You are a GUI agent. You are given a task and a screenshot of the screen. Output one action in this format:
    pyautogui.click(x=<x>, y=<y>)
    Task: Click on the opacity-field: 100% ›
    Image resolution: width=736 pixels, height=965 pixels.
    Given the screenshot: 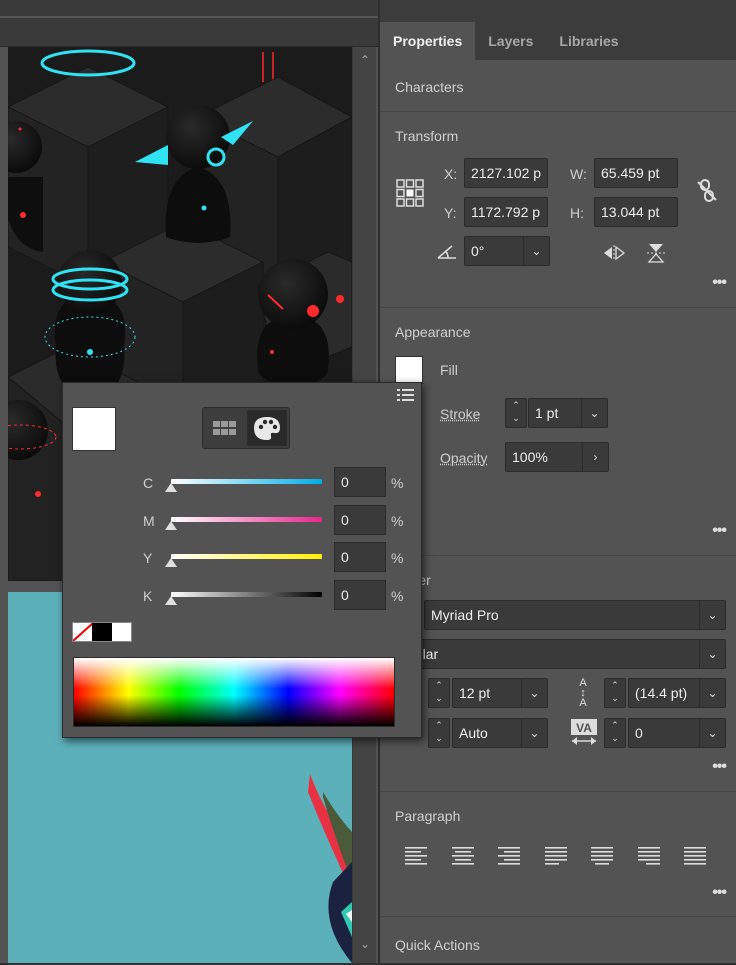 What is the action you would take?
    pyautogui.click(x=557, y=457)
    